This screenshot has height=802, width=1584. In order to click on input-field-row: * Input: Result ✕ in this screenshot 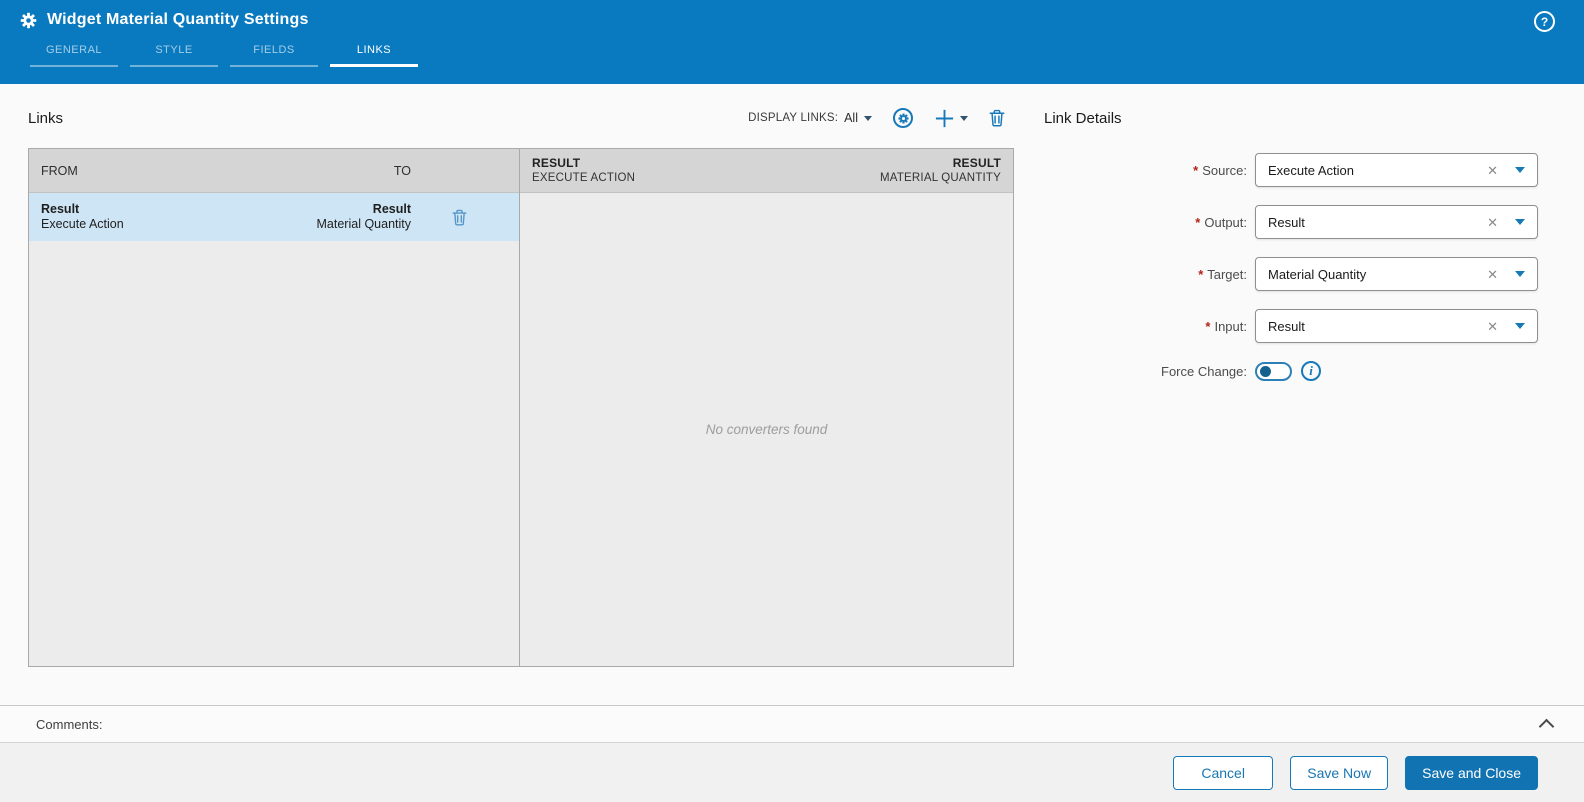, I will do `click(1291, 326)`.